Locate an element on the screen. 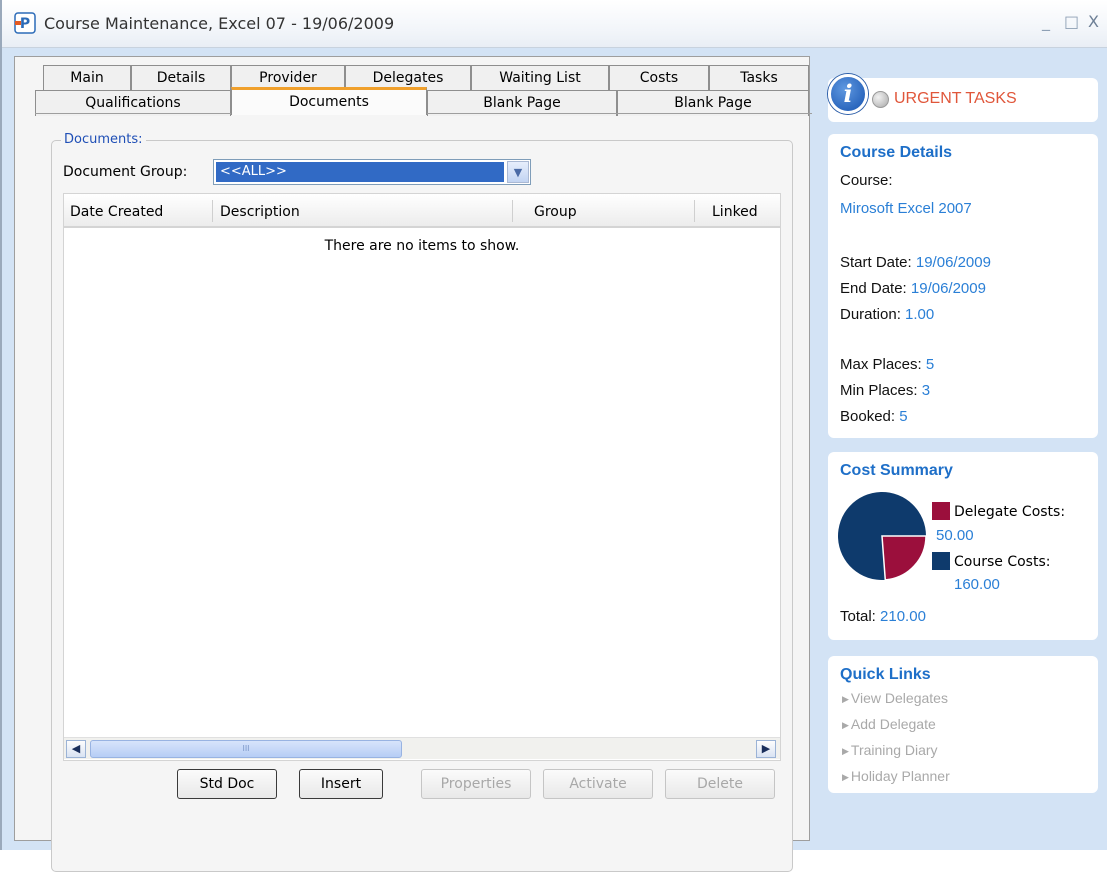 This screenshot has width=1107, height=872. urgent-tasks-card: i URGENT TASKS is located at coordinates (963, 98).